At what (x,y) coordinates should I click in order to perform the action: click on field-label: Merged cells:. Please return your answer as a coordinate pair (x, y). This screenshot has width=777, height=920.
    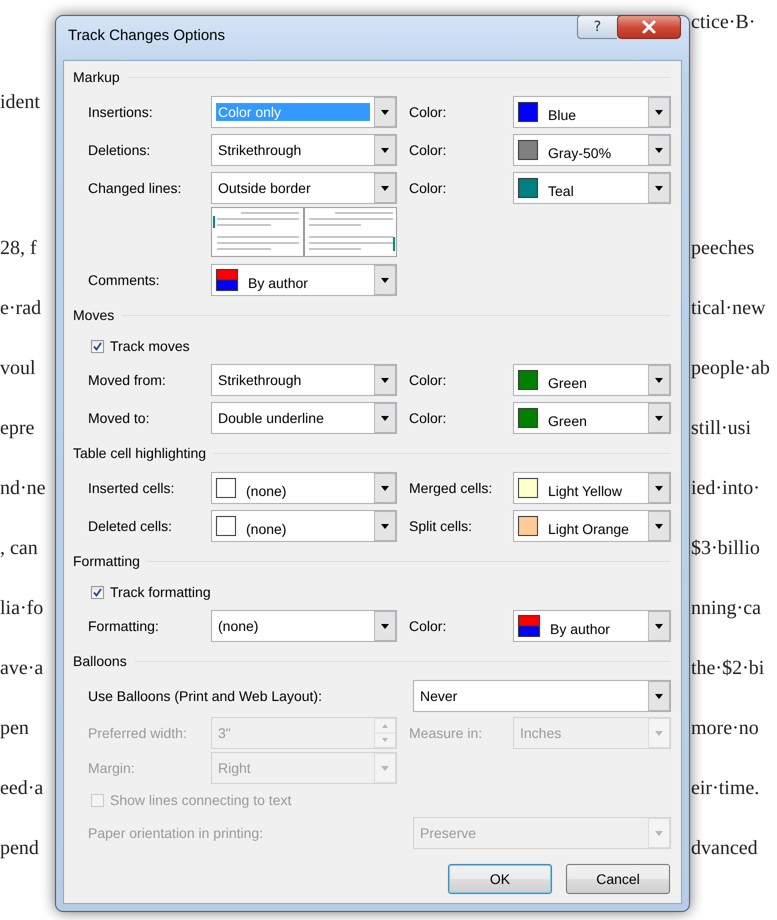
    Looking at the image, I should click on (450, 488).